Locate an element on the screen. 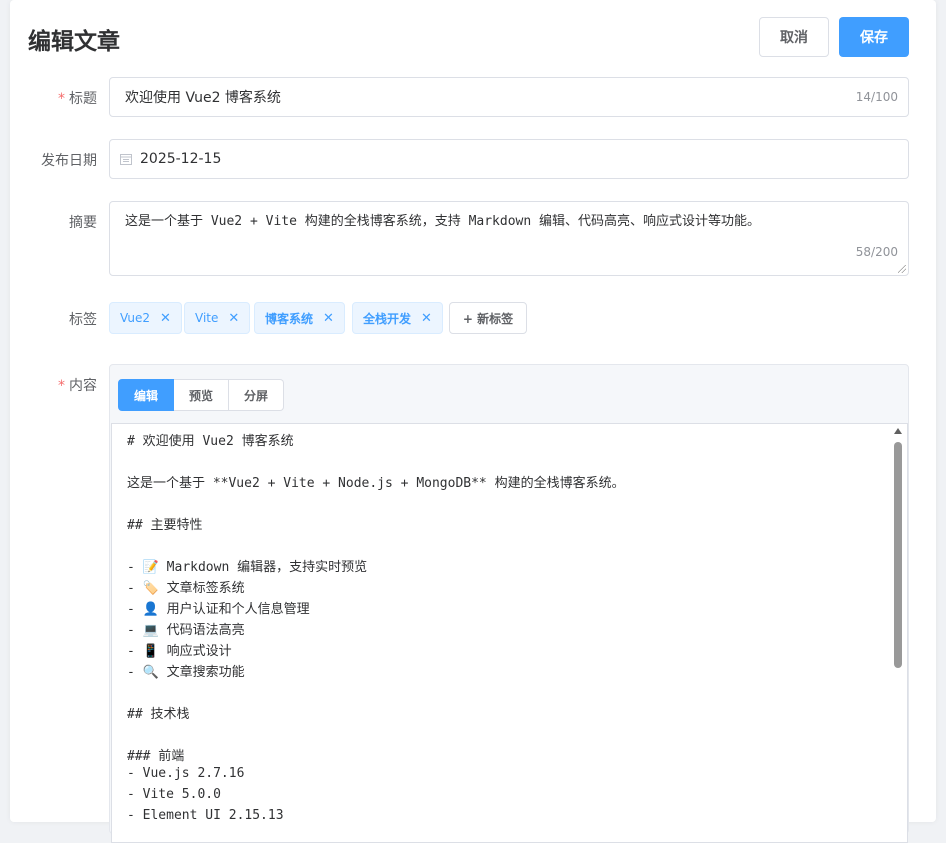 This screenshot has height=843, width=946. code-line: # 欢迎使用 Vue2 博客系统 is located at coordinates (210, 441).